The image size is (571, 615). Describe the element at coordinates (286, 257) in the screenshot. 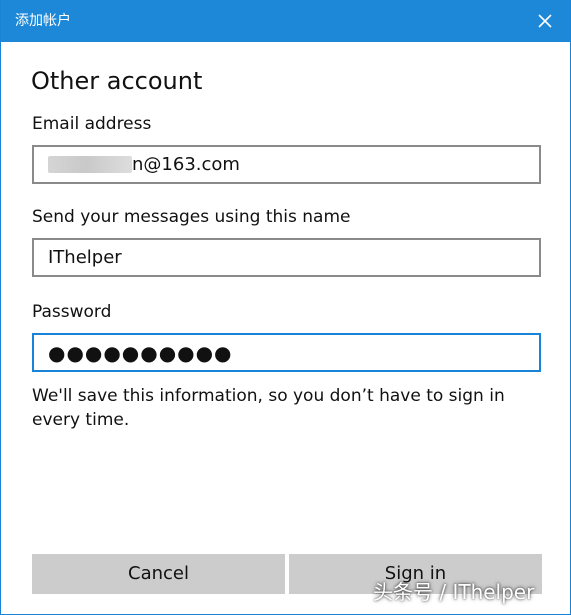

I see `display-name-field: IThelper` at that location.